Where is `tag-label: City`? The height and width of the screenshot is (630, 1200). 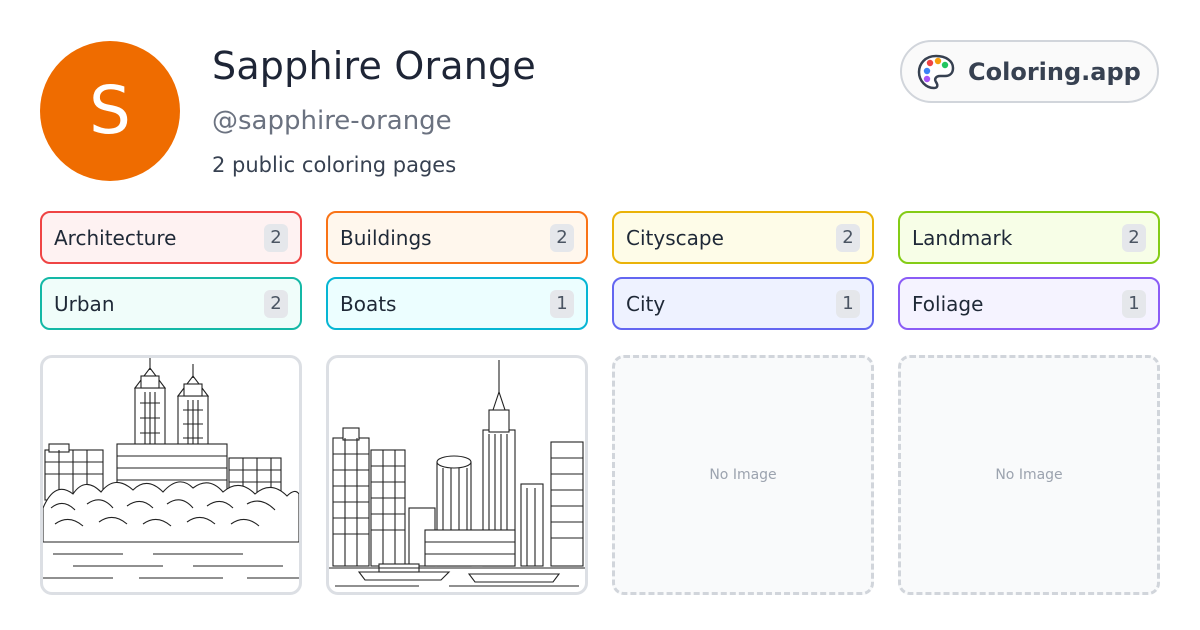 tag-label: City is located at coordinates (646, 303).